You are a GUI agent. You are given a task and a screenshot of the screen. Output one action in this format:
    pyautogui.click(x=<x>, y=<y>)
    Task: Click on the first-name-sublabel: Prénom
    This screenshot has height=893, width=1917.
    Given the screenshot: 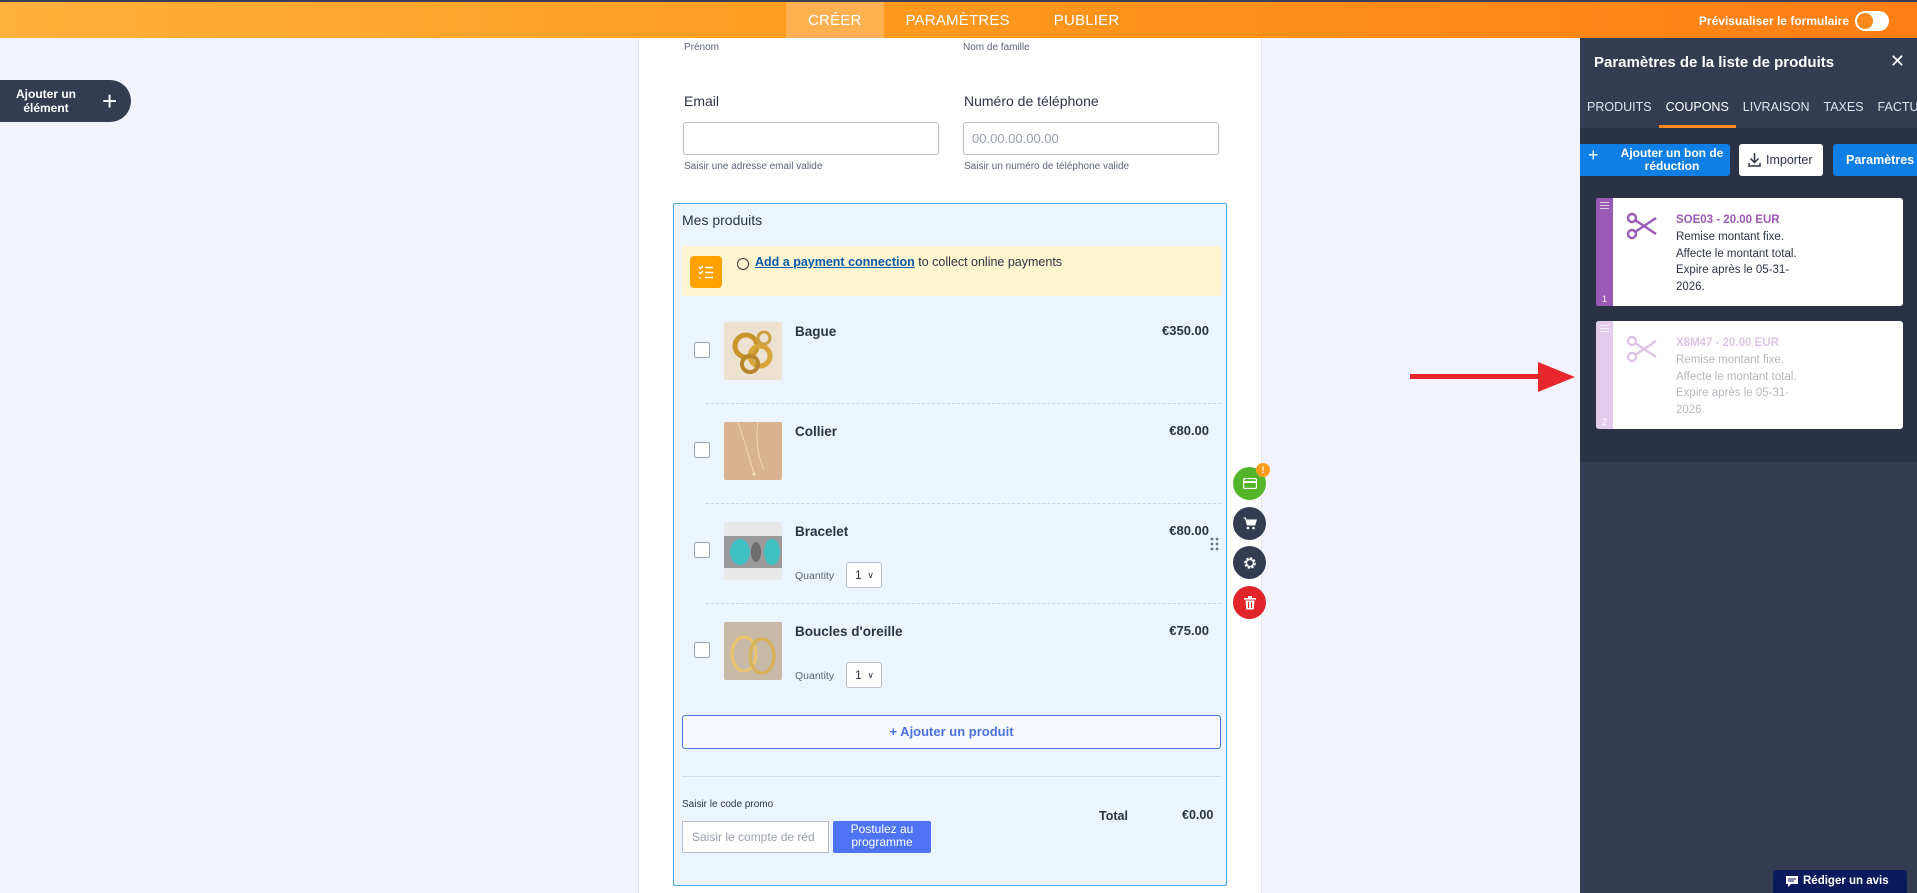 What is the action you would take?
    pyautogui.click(x=702, y=47)
    